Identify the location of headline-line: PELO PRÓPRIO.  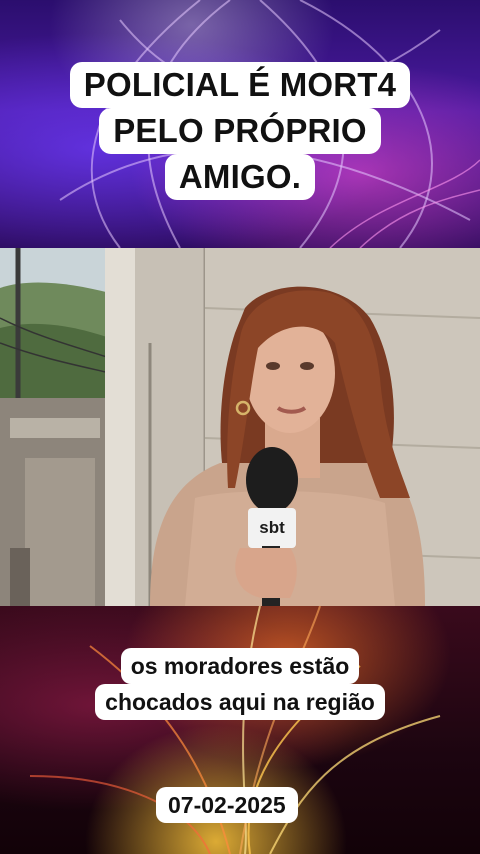
(240, 131).